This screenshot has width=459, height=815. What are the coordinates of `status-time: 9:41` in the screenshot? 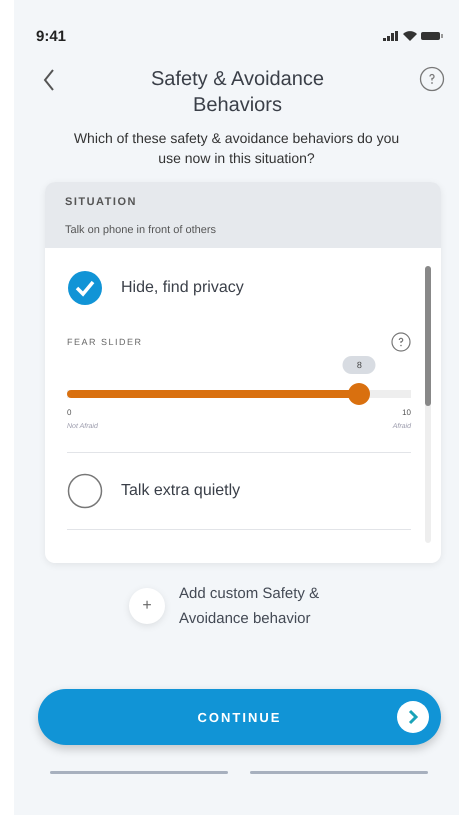 It's located at (51, 36).